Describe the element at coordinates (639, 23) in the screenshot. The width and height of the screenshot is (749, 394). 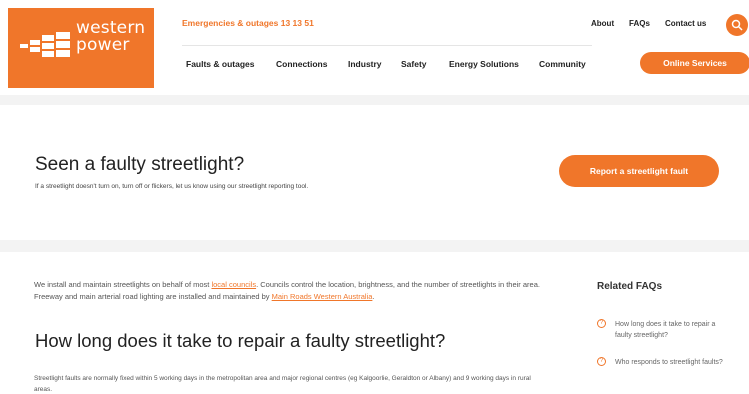
I see `faqs-link: FAQs` at that location.